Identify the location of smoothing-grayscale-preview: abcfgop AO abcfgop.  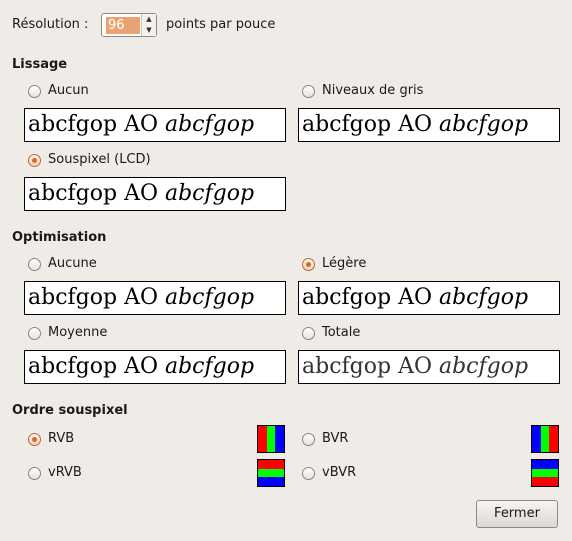
(429, 125).